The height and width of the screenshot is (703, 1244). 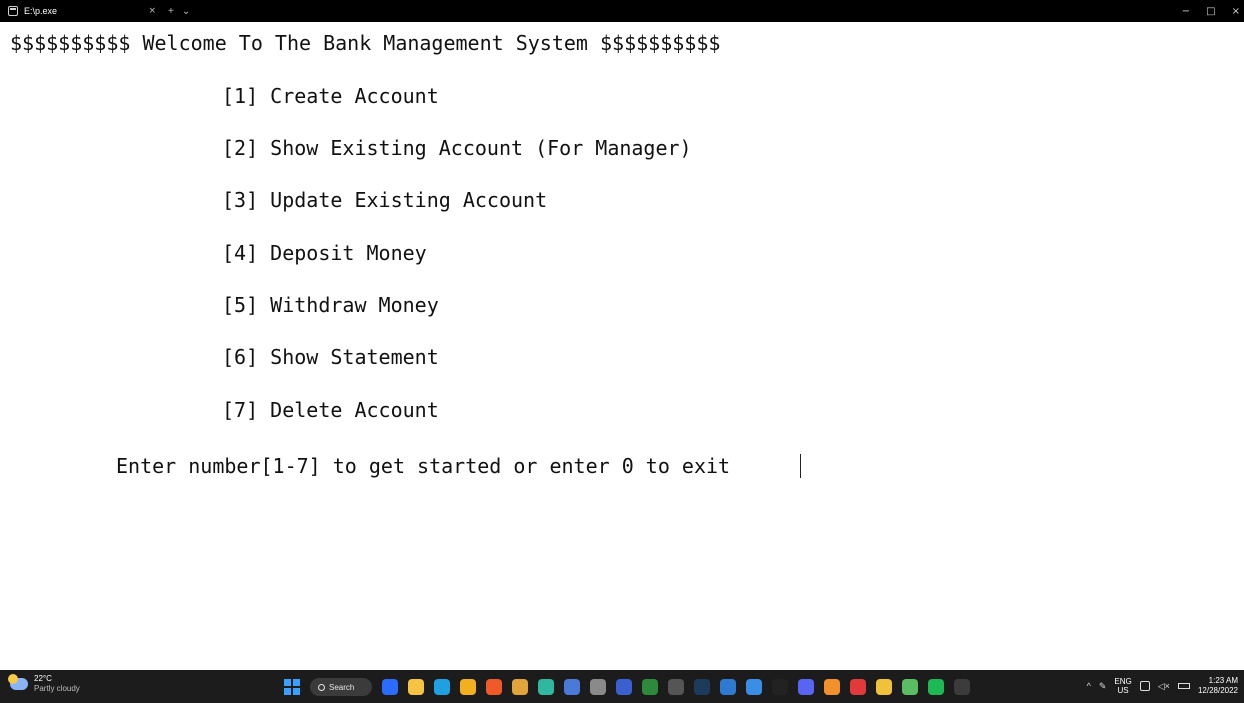 I want to click on app-gray-icon, so click(x=598, y=687).